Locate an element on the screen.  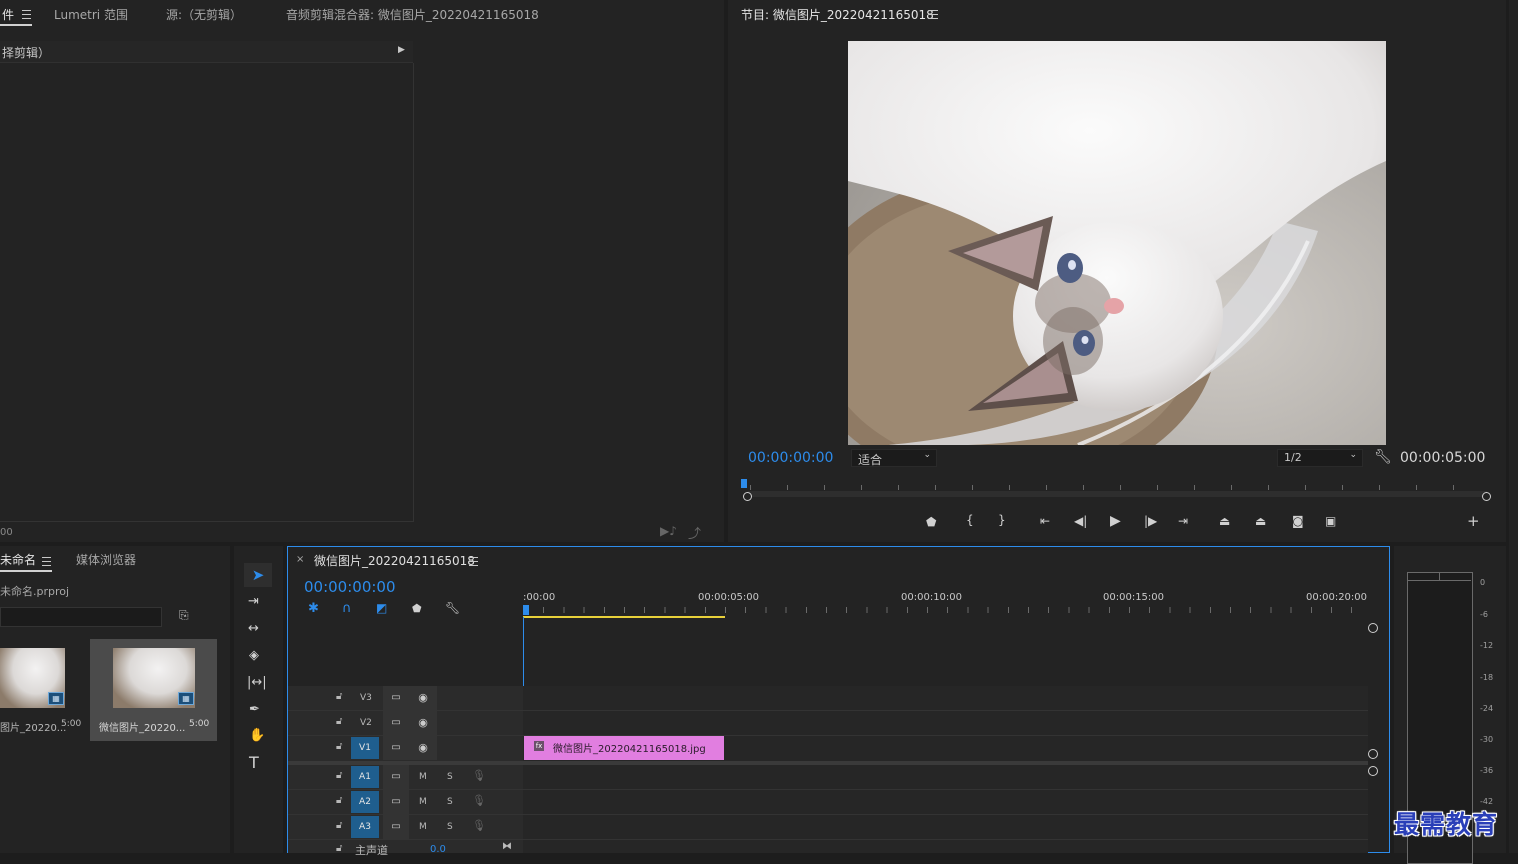
tab-project: 未命名 is located at coordinates (18, 559).